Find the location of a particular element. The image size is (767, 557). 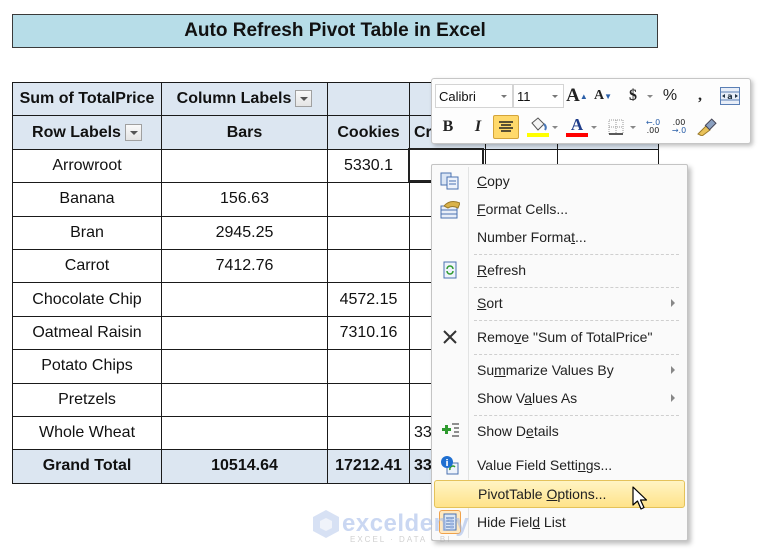

format-painter-icon is located at coordinates (707, 127).